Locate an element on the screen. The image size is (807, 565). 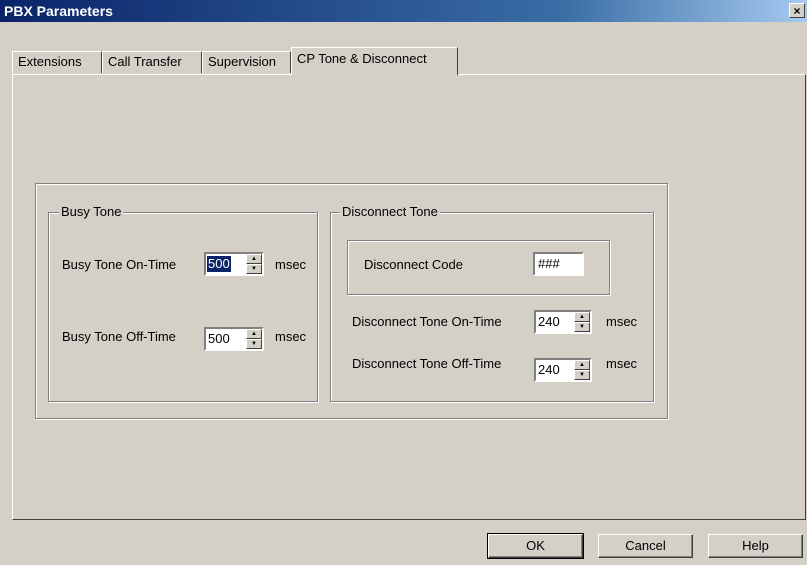
tab-cp-tone-disconnect: CP Tone & Disconnect is located at coordinates (374, 61).